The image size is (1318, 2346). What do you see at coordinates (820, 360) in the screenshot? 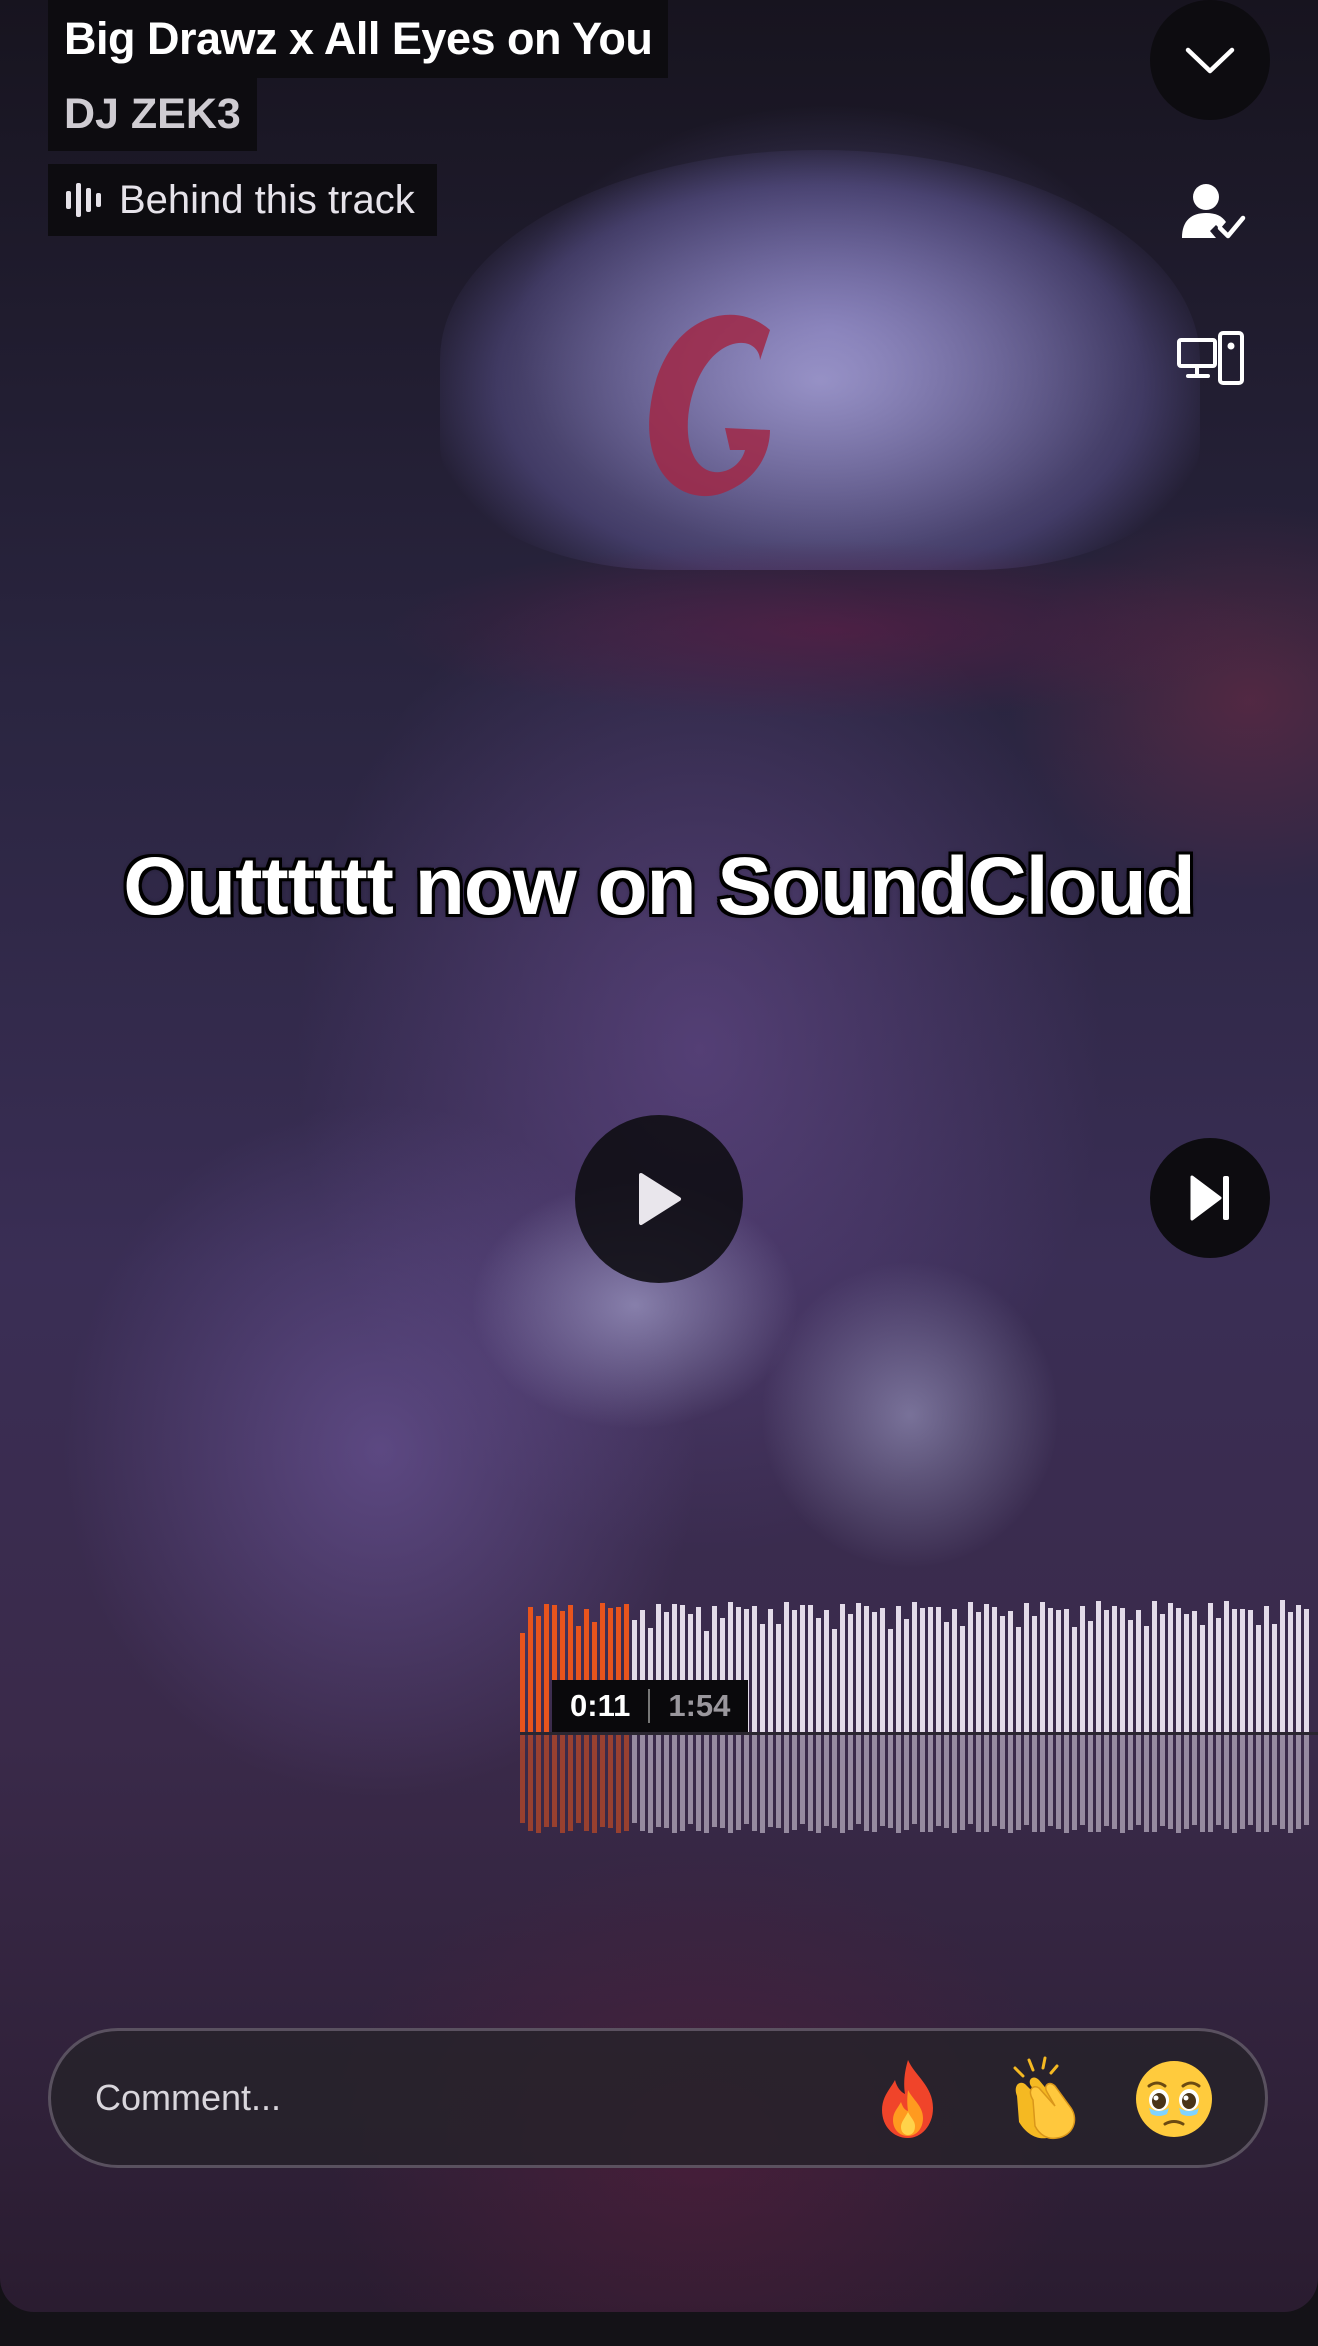
I see `artwork-cap-shape` at bounding box center [820, 360].